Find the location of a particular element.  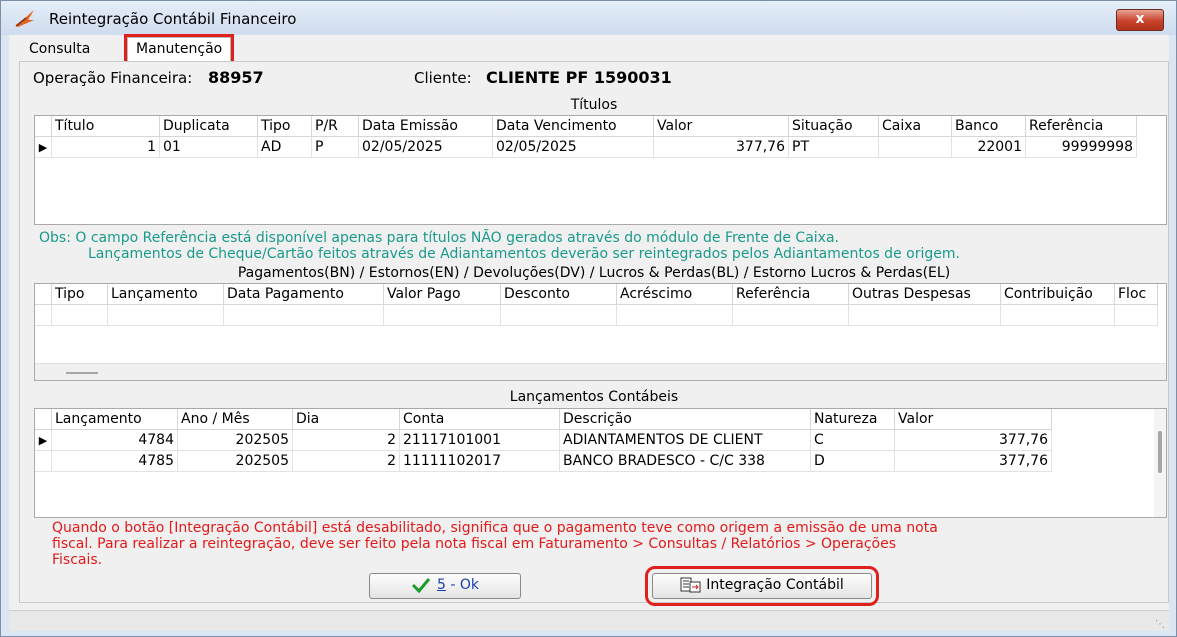

cell-pr: P is located at coordinates (335, 147).